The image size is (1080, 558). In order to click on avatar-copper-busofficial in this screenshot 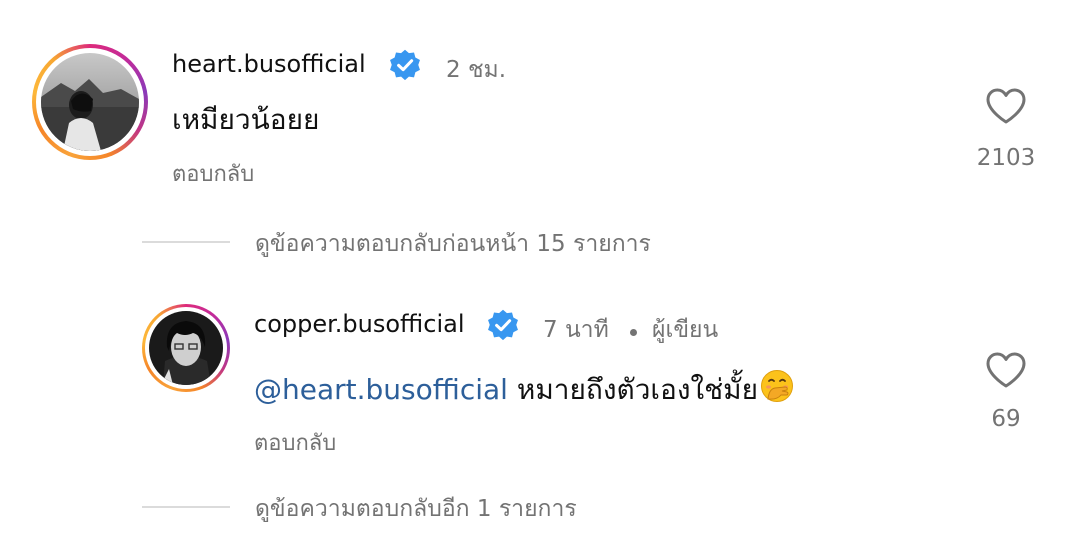, I will do `click(186, 348)`.